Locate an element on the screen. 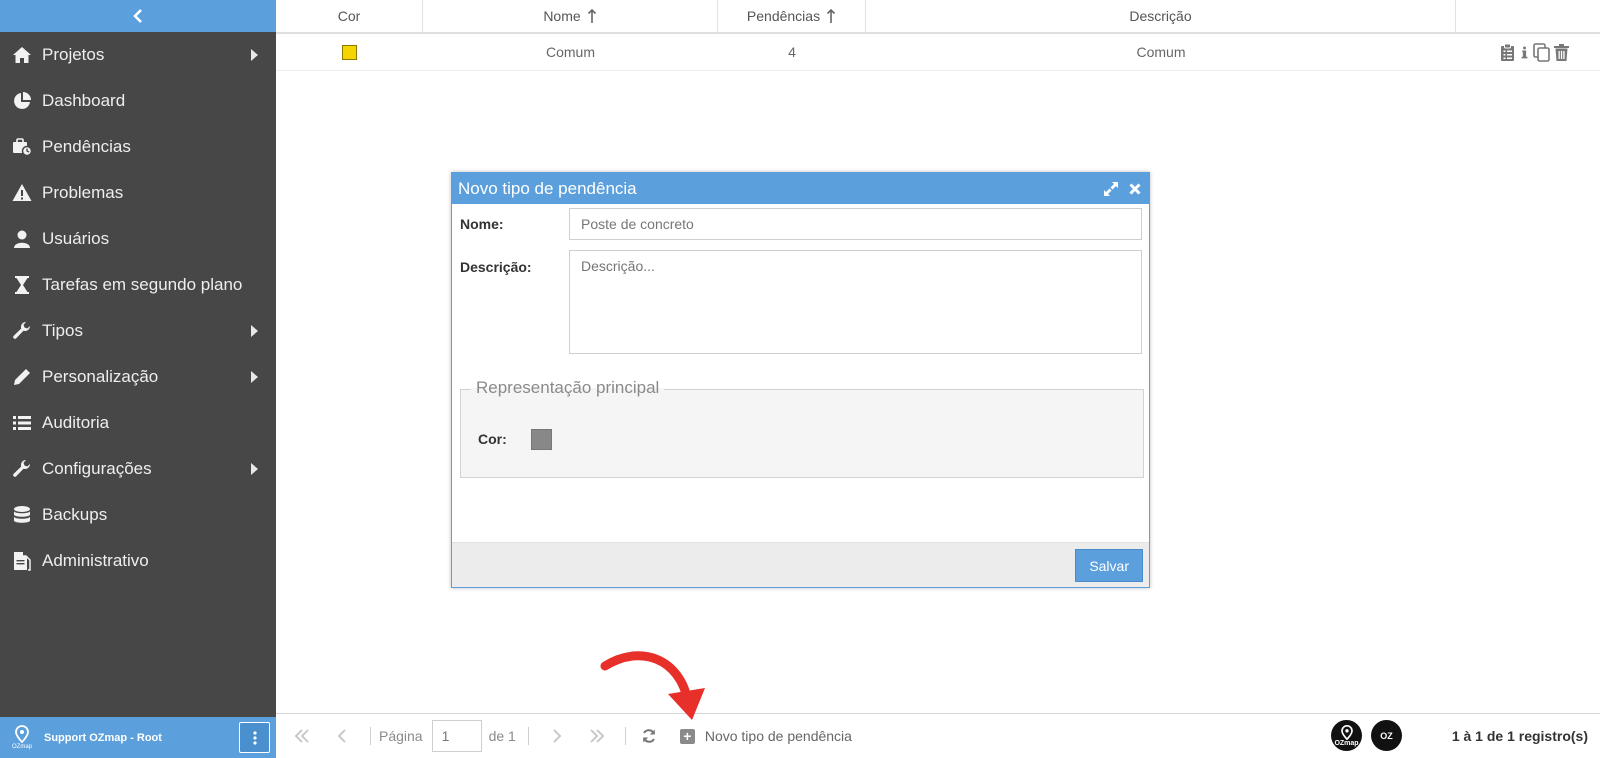 This screenshot has height=758, width=1600. trash-icon is located at coordinates (1561, 52).